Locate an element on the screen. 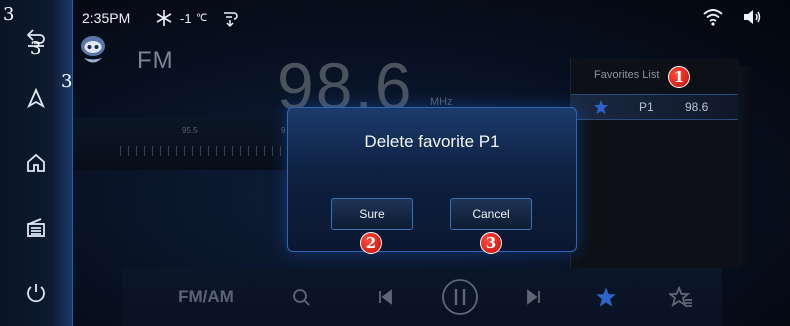 The image size is (790, 326). avatar is located at coordinates (93, 51).